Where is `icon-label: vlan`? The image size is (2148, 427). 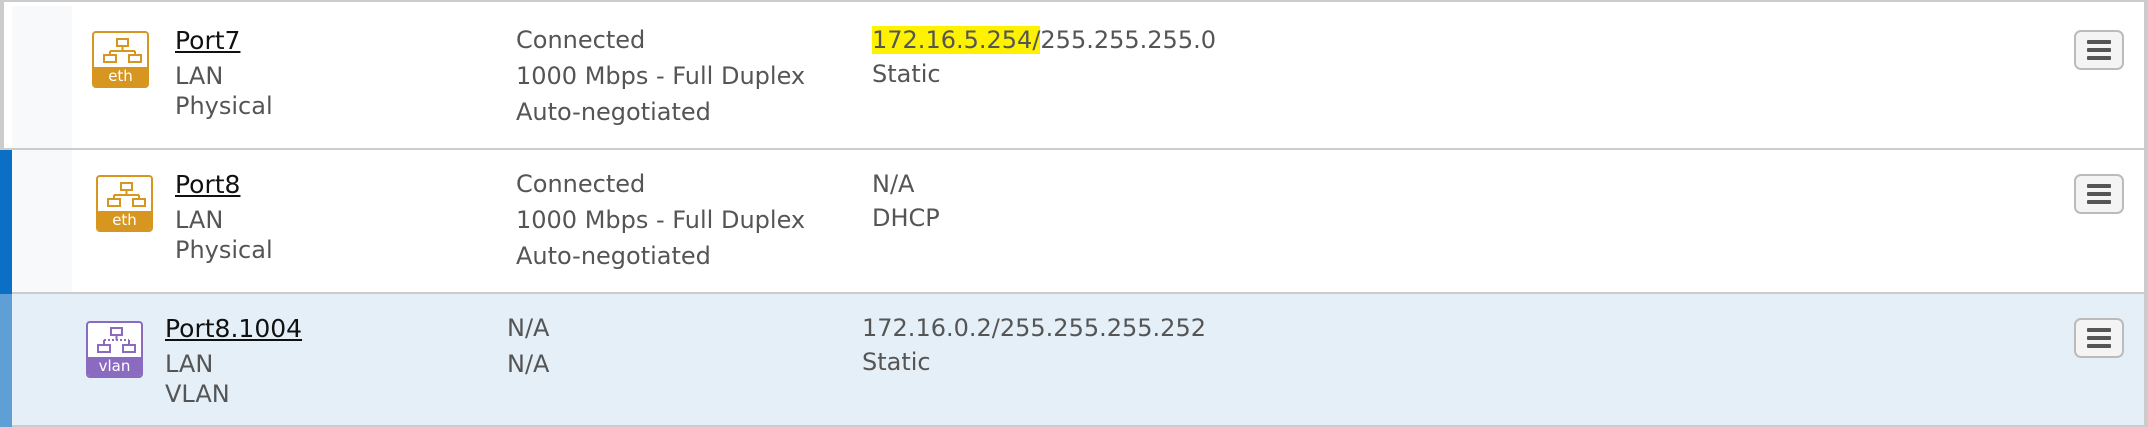
icon-label: vlan is located at coordinates (114, 366).